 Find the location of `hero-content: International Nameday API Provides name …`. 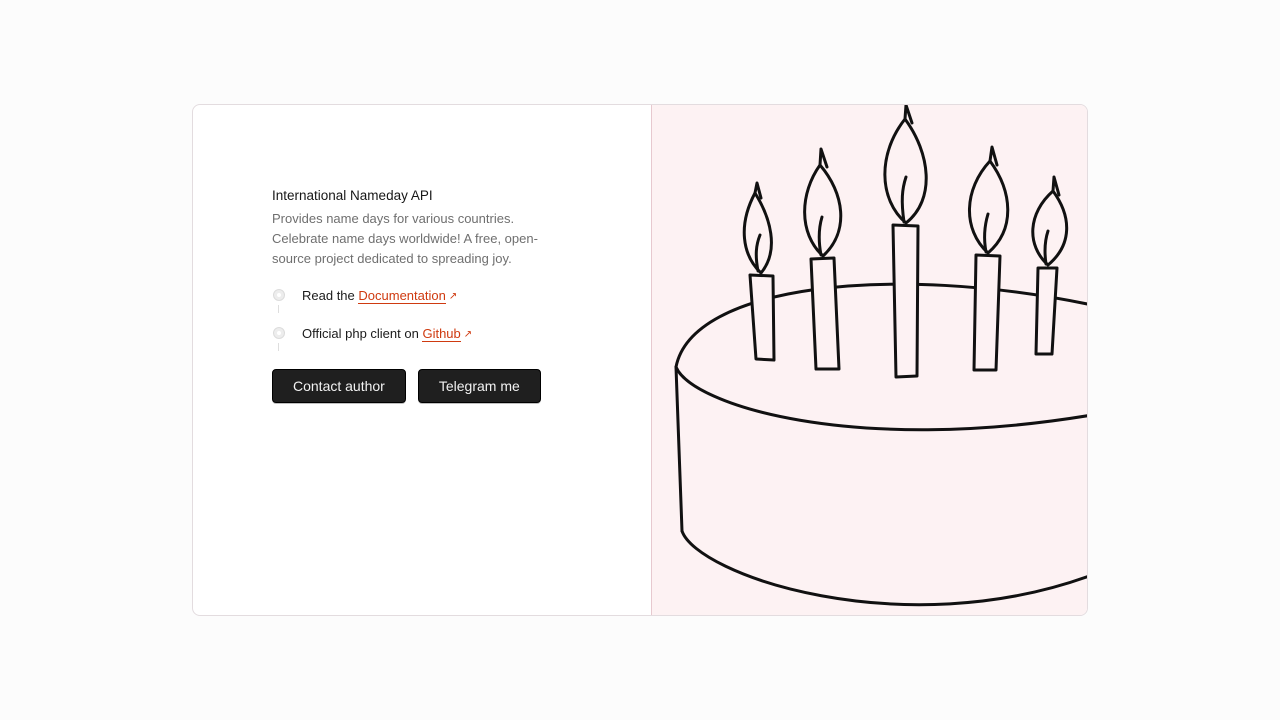

hero-content: International Nameday API Provides name … is located at coordinates (422, 295).